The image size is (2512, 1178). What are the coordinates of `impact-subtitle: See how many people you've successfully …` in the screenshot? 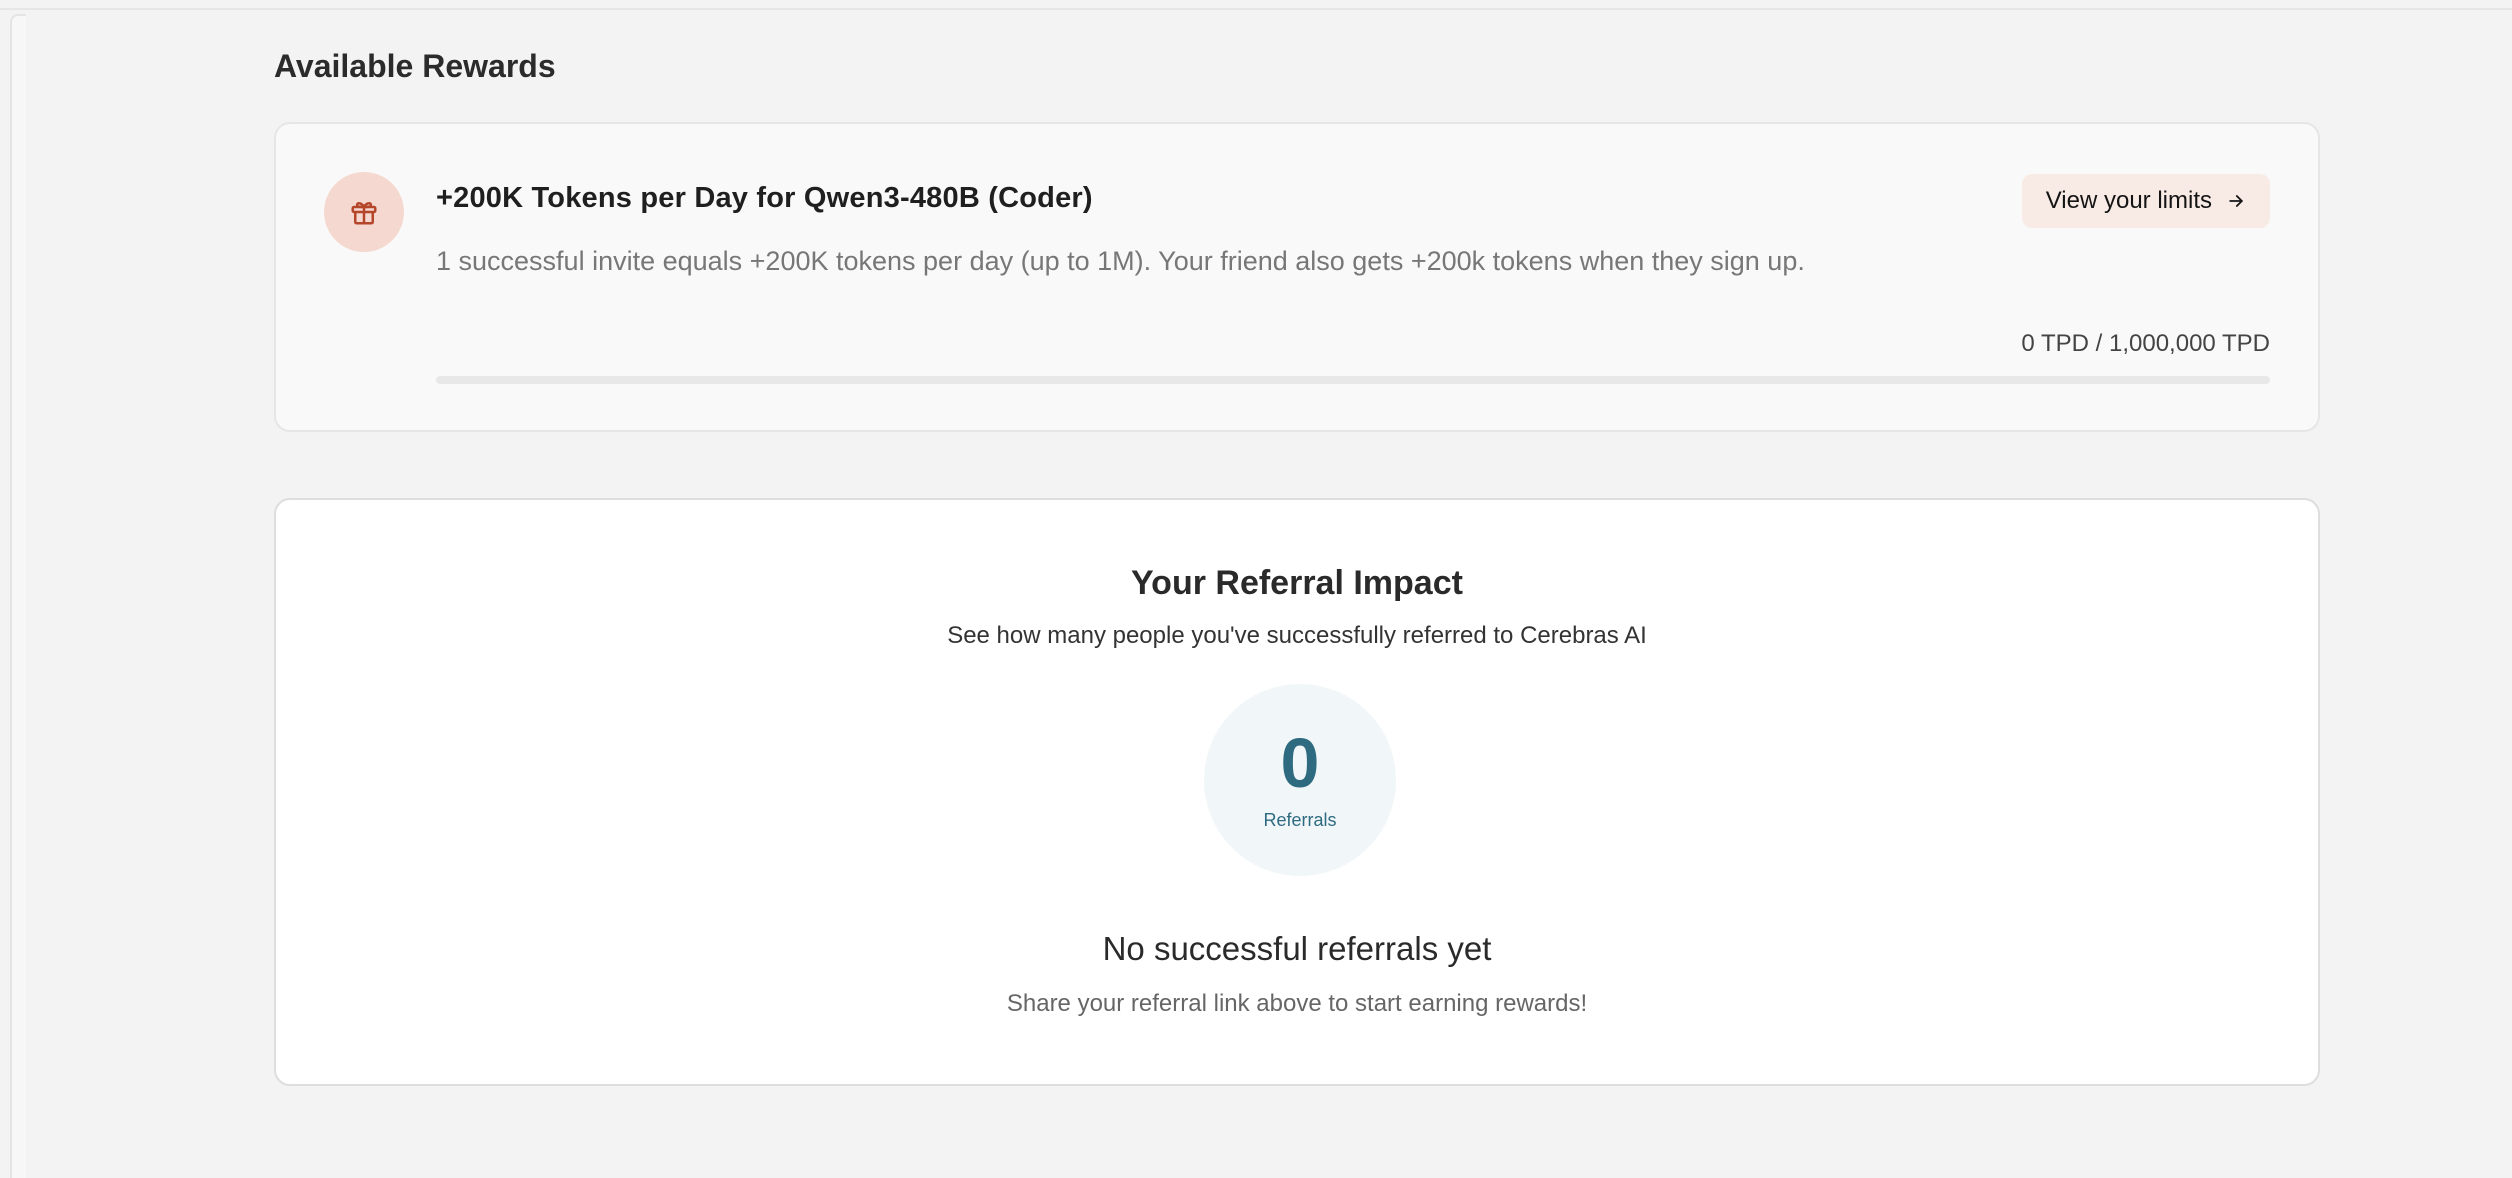 It's located at (1297, 635).